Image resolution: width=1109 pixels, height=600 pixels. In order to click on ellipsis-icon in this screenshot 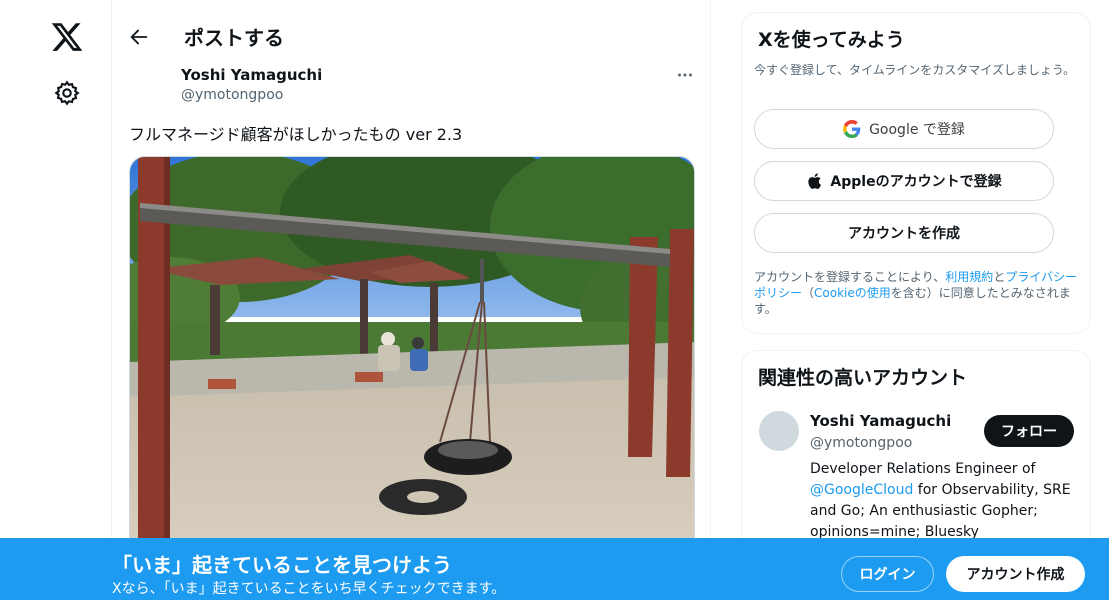, I will do `click(685, 75)`.